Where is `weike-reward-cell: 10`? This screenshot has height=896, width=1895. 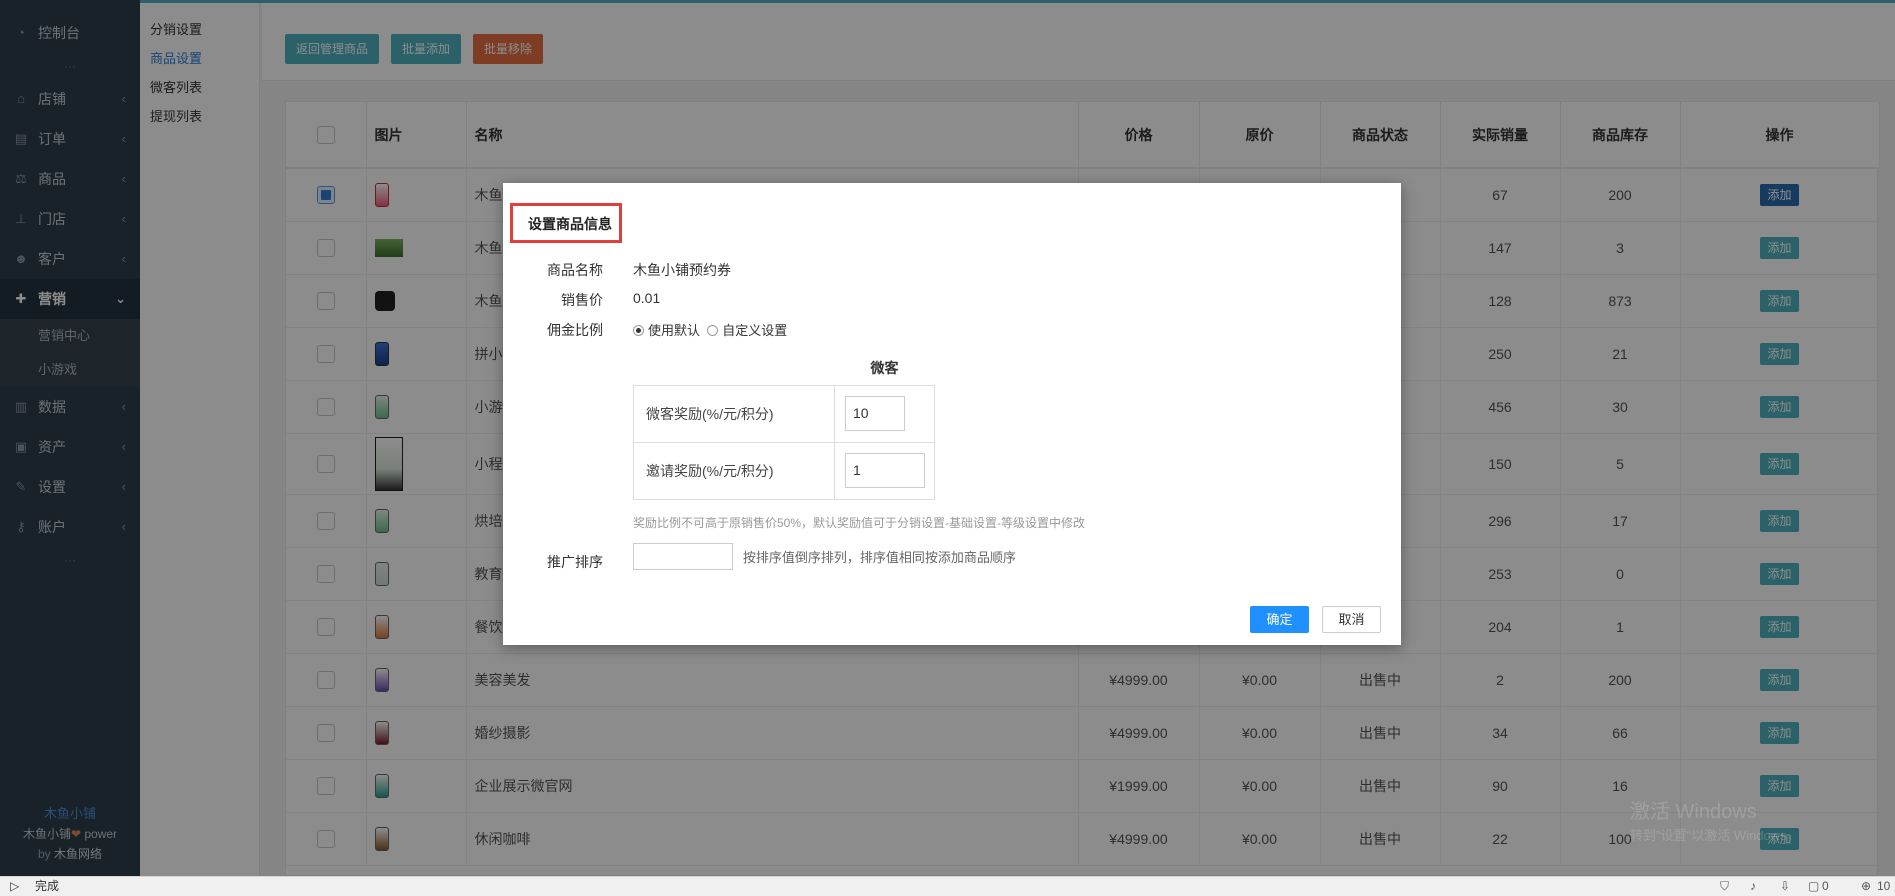 weike-reward-cell: 10 is located at coordinates (884, 413).